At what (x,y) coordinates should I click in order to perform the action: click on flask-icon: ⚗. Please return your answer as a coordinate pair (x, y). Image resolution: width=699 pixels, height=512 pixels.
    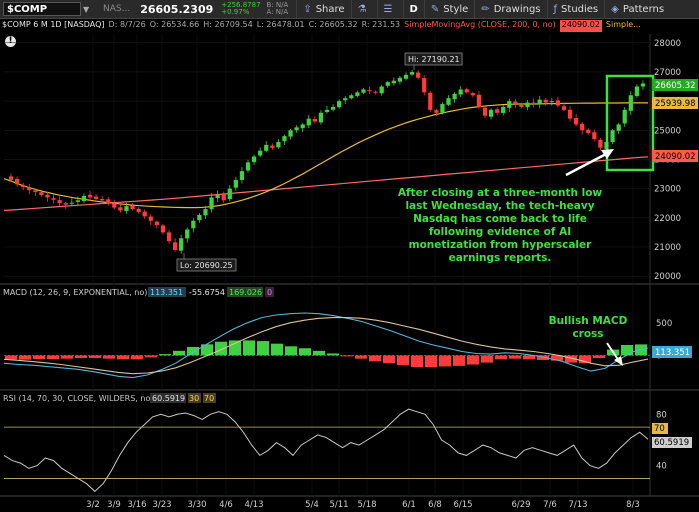
    Looking at the image, I should click on (362, 9).